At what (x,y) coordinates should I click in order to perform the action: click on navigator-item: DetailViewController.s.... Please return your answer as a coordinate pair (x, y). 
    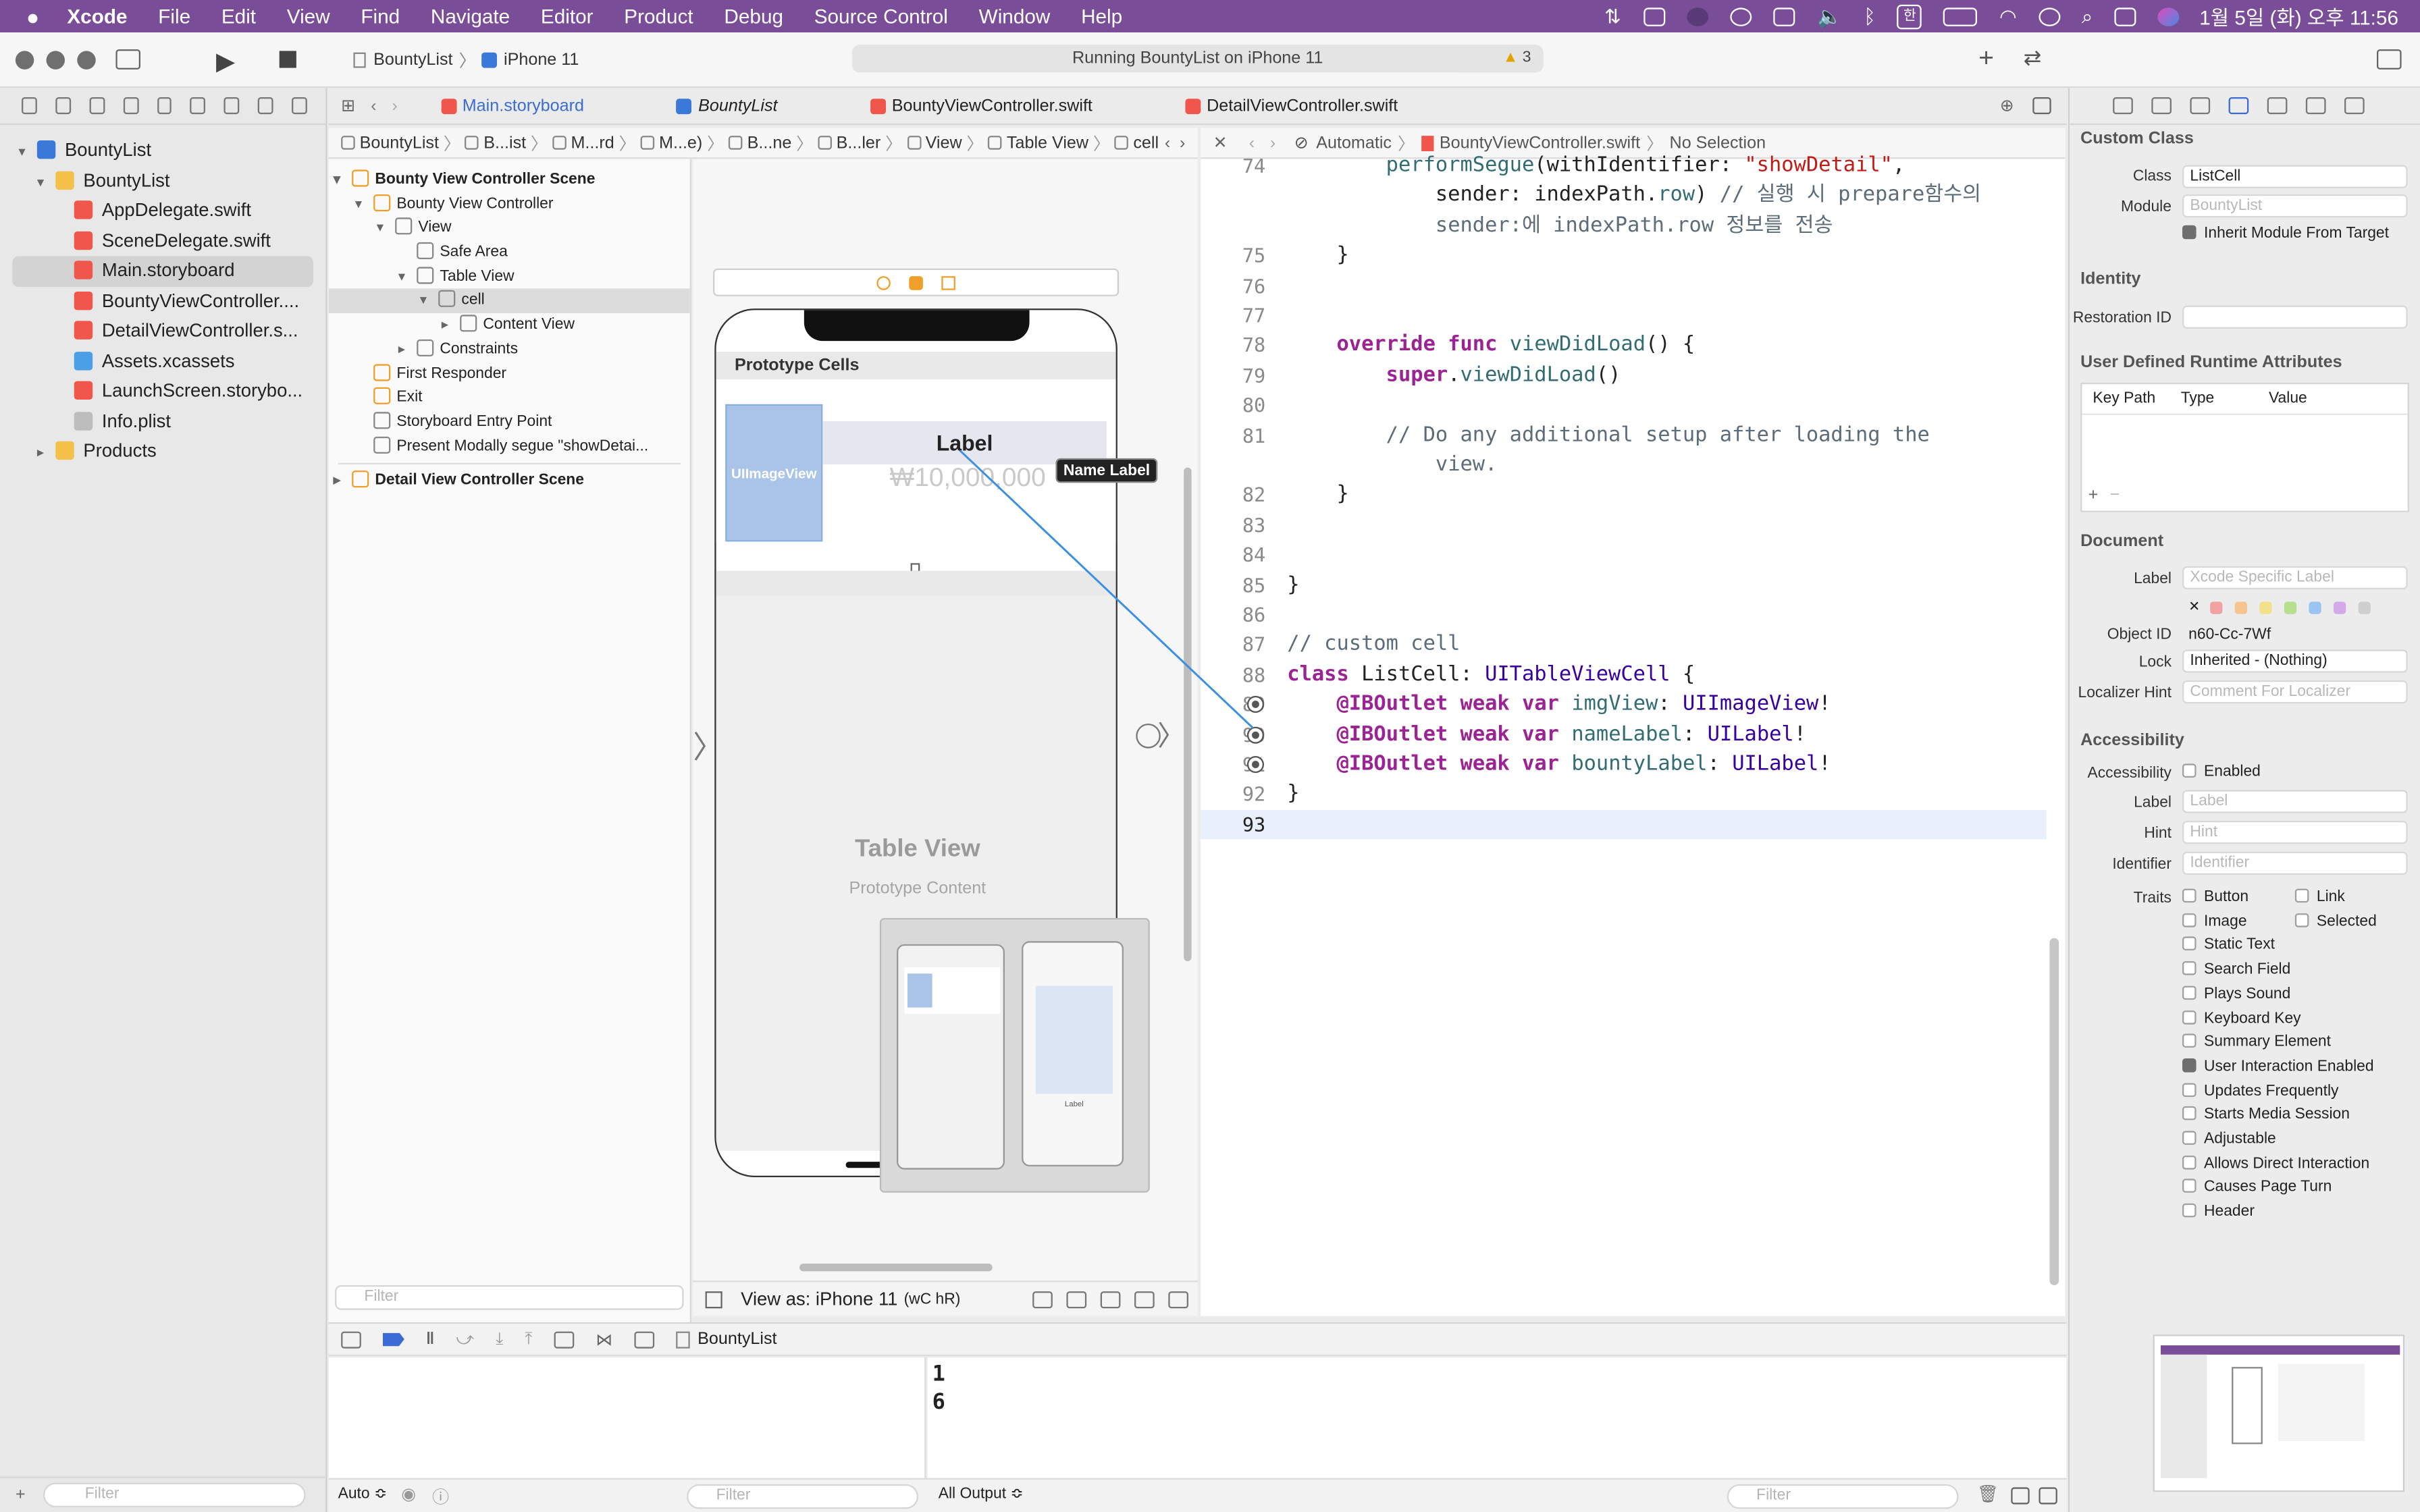
    Looking at the image, I should click on (162, 332).